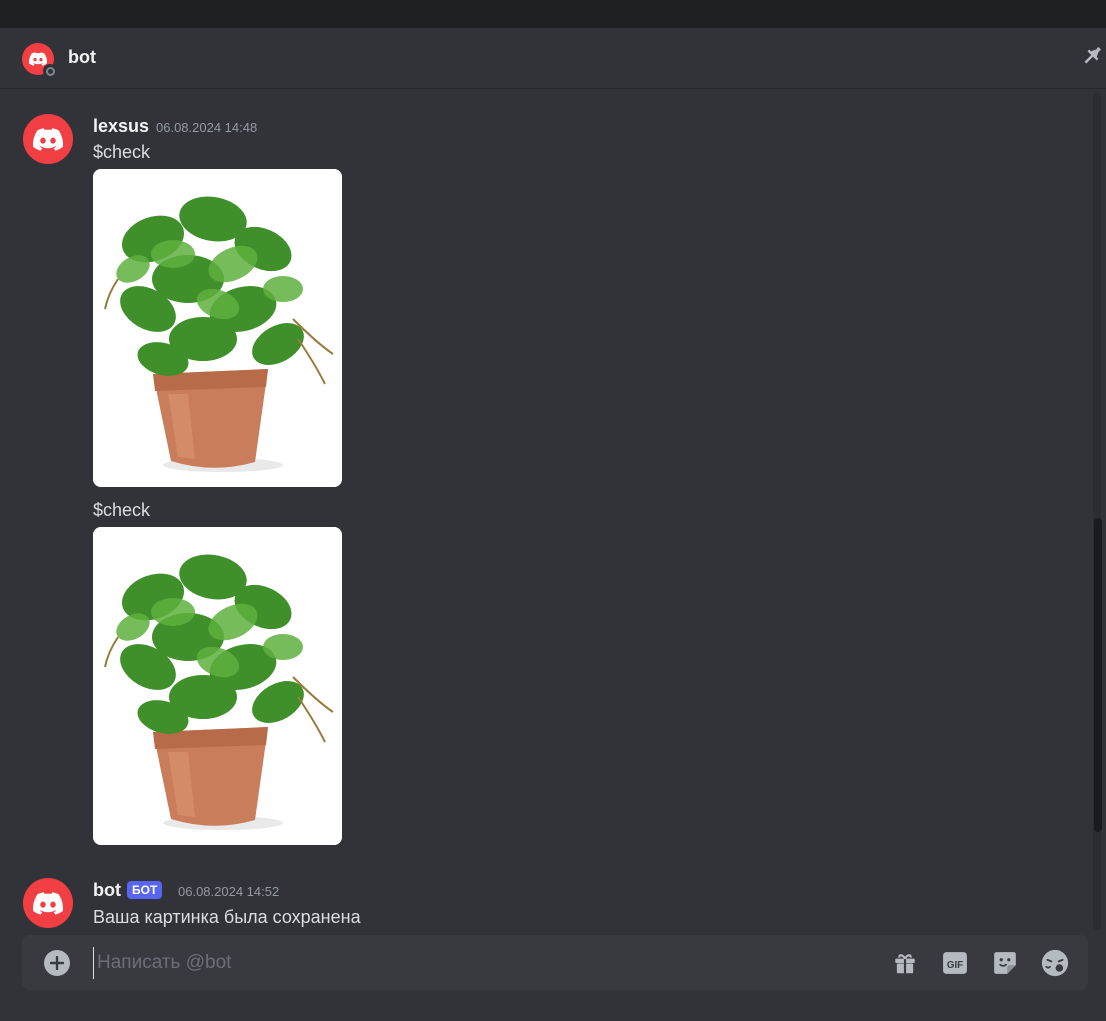 This screenshot has width=1106, height=1021. I want to click on status-indicator, so click(50, 71).